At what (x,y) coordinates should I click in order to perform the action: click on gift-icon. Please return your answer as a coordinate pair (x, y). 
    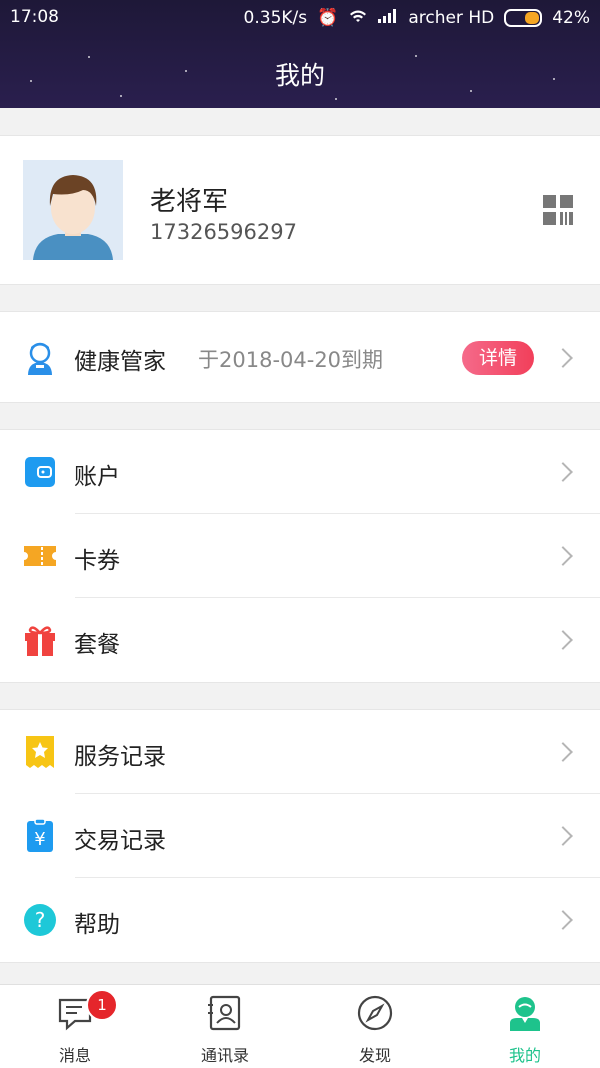
    Looking at the image, I should click on (40, 640).